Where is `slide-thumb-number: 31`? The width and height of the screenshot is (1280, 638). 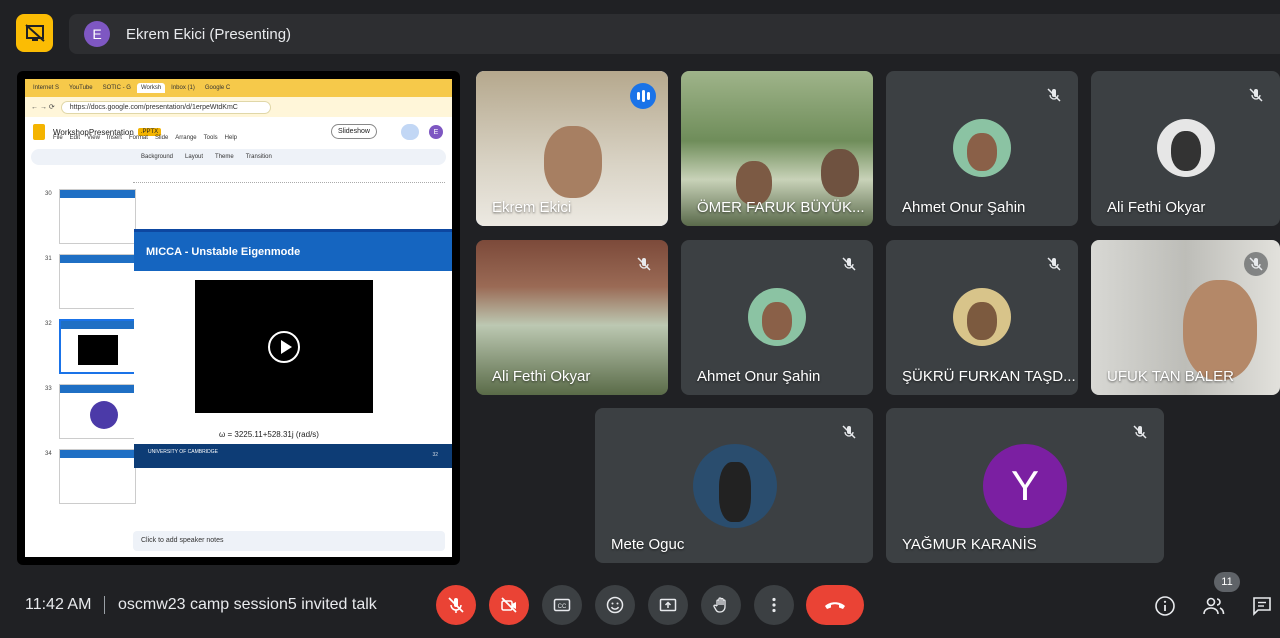
slide-thumb-number: 31 is located at coordinates (48, 259).